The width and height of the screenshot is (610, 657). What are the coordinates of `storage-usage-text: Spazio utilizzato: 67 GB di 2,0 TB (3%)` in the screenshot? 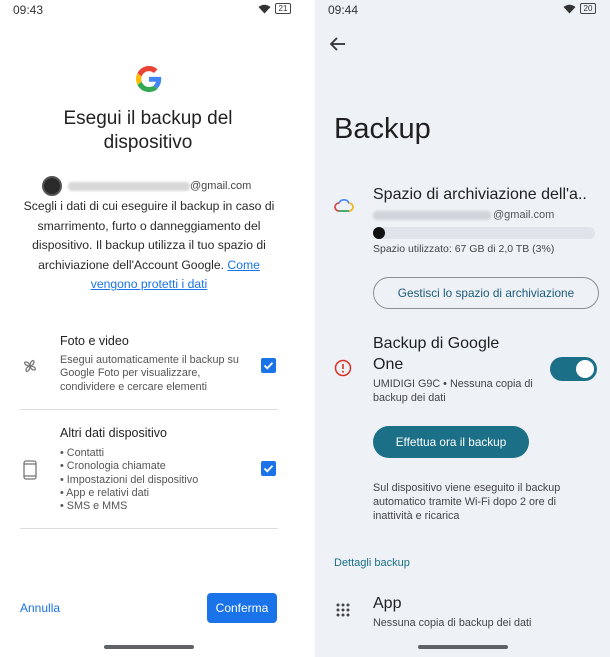 It's located at (464, 249).